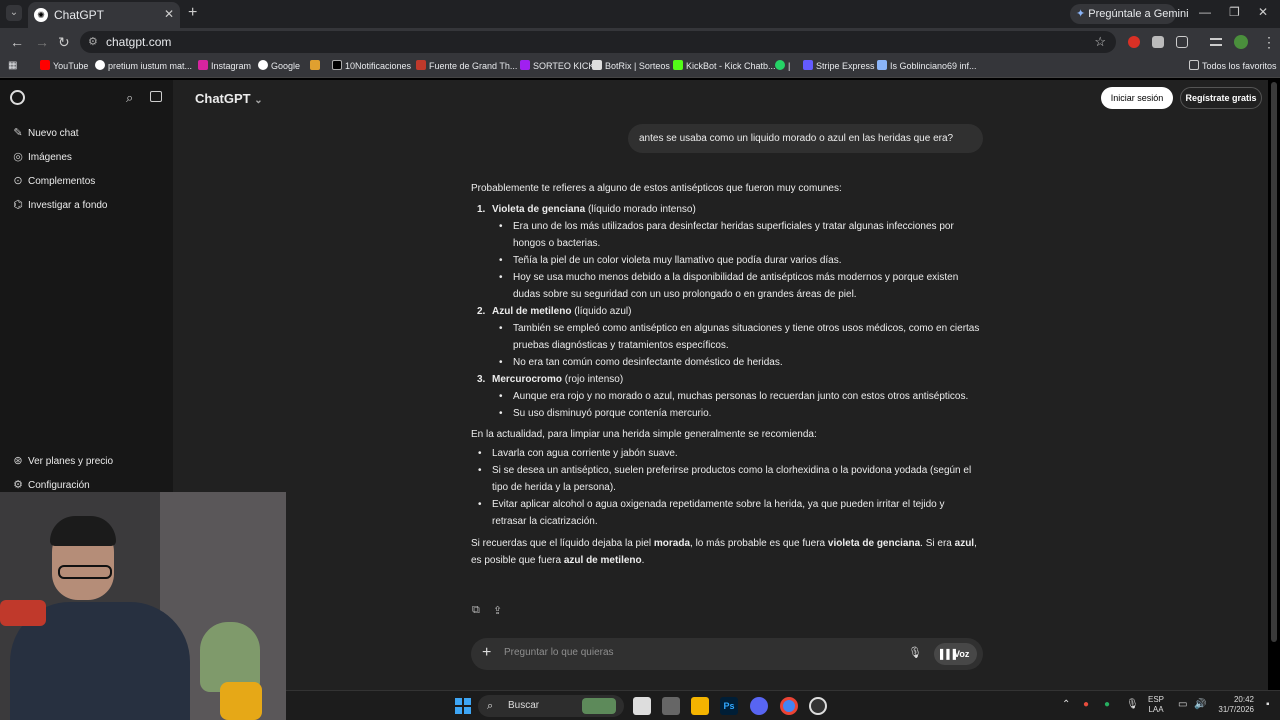 The width and height of the screenshot is (1280, 720). What do you see at coordinates (203, 65) in the screenshot?
I see `instagram-icon` at bounding box center [203, 65].